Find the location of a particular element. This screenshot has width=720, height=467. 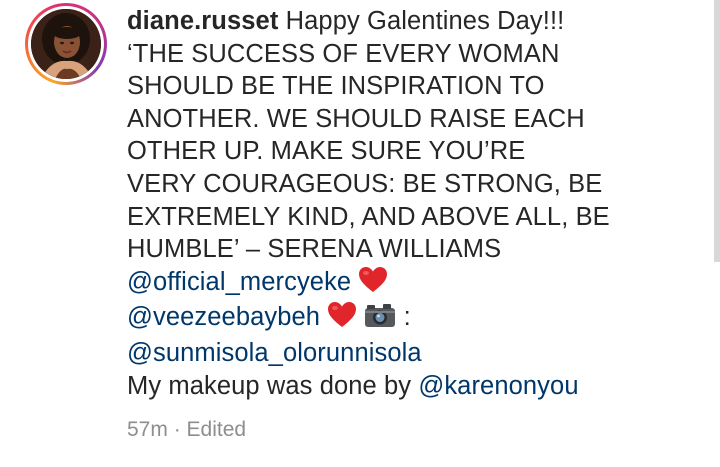

scrollbar is located at coordinates (717, 131).